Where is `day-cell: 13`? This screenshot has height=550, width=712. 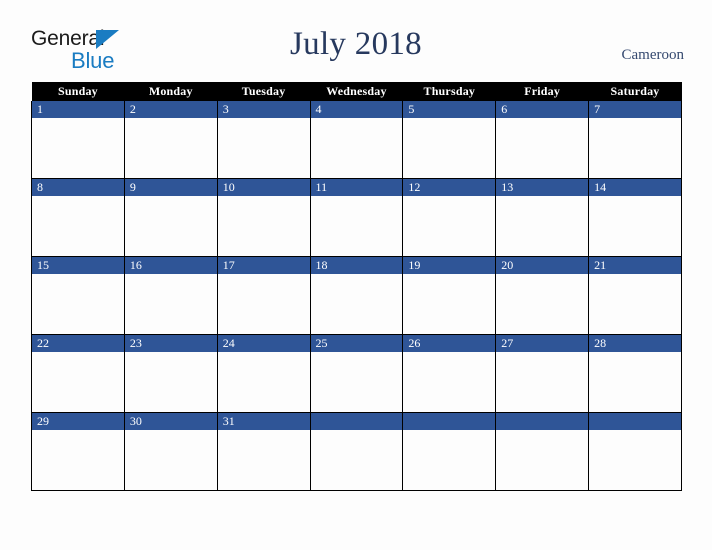 day-cell: 13 is located at coordinates (542, 217).